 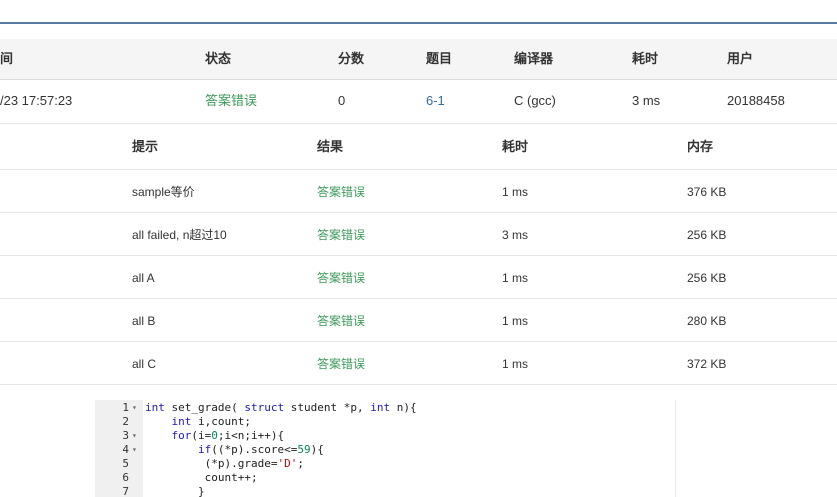 What do you see at coordinates (515, 235) in the screenshot?
I see `case-time: 3 ms` at bounding box center [515, 235].